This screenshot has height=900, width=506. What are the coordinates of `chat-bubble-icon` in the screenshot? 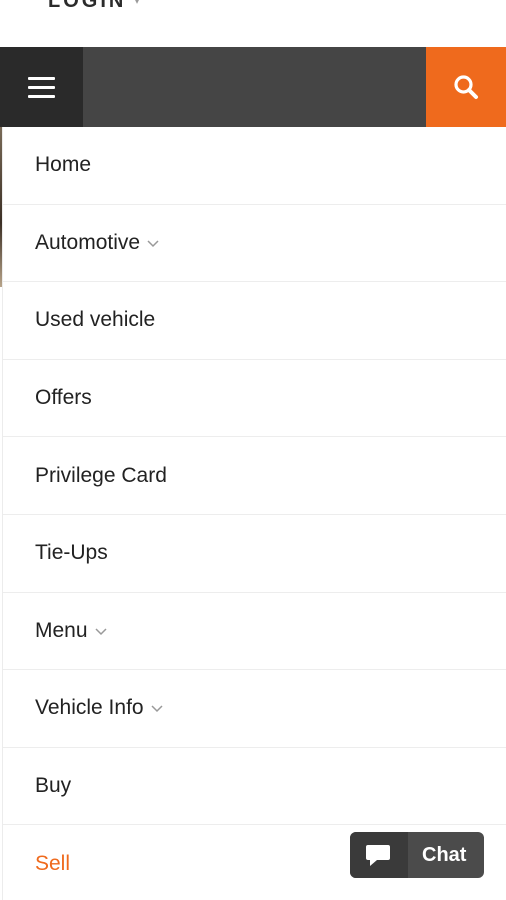 It's located at (378, 855).